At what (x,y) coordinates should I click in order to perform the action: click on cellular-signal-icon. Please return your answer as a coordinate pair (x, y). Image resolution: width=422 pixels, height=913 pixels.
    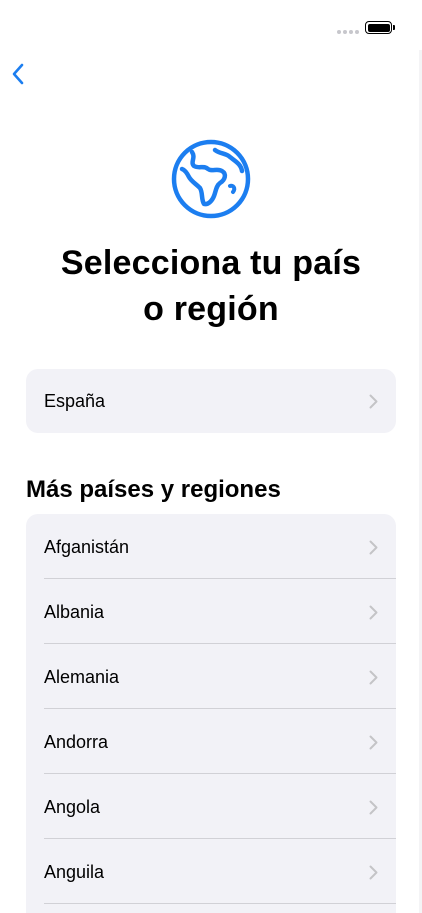
    Looking at the image, I should click on (348, 32).